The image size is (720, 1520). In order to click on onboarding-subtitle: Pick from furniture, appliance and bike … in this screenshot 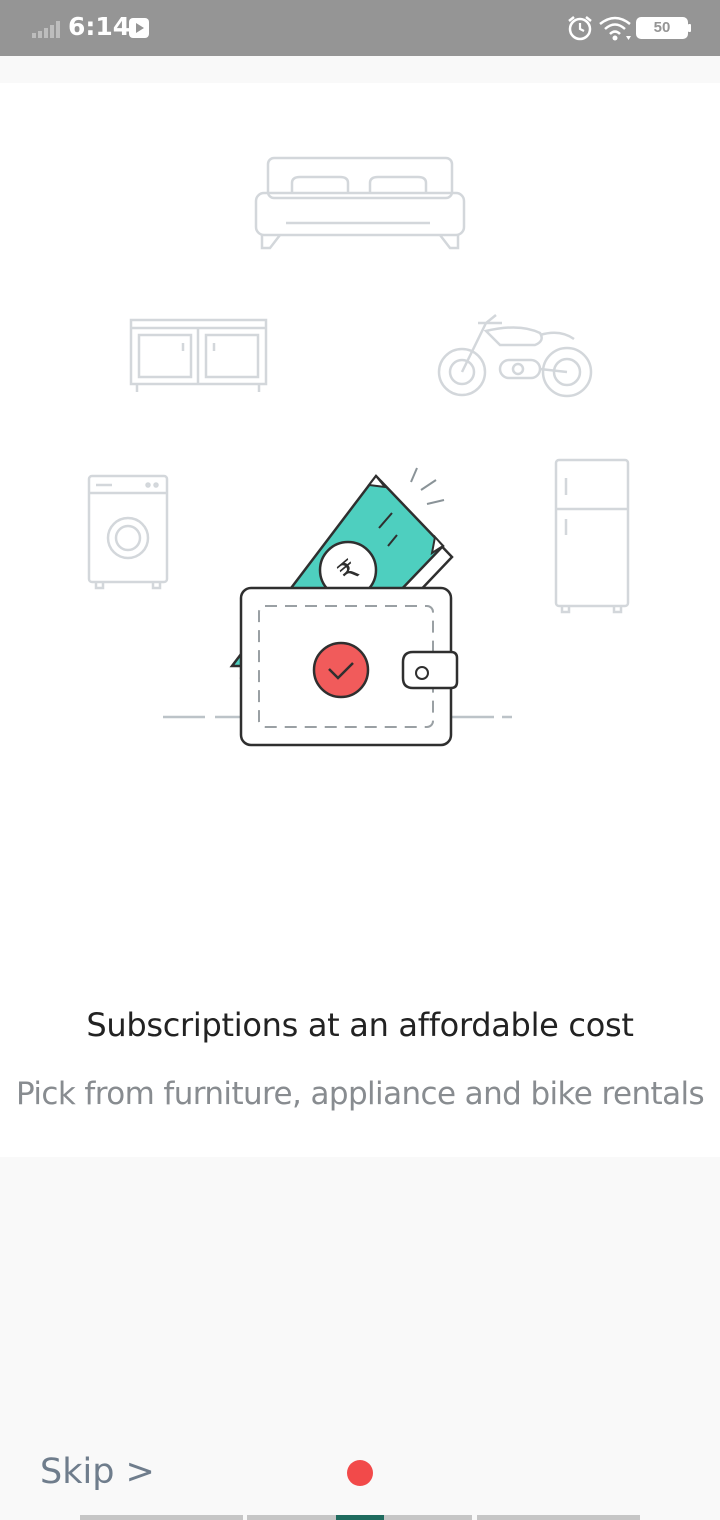, I will do `click(360, 1094)`.